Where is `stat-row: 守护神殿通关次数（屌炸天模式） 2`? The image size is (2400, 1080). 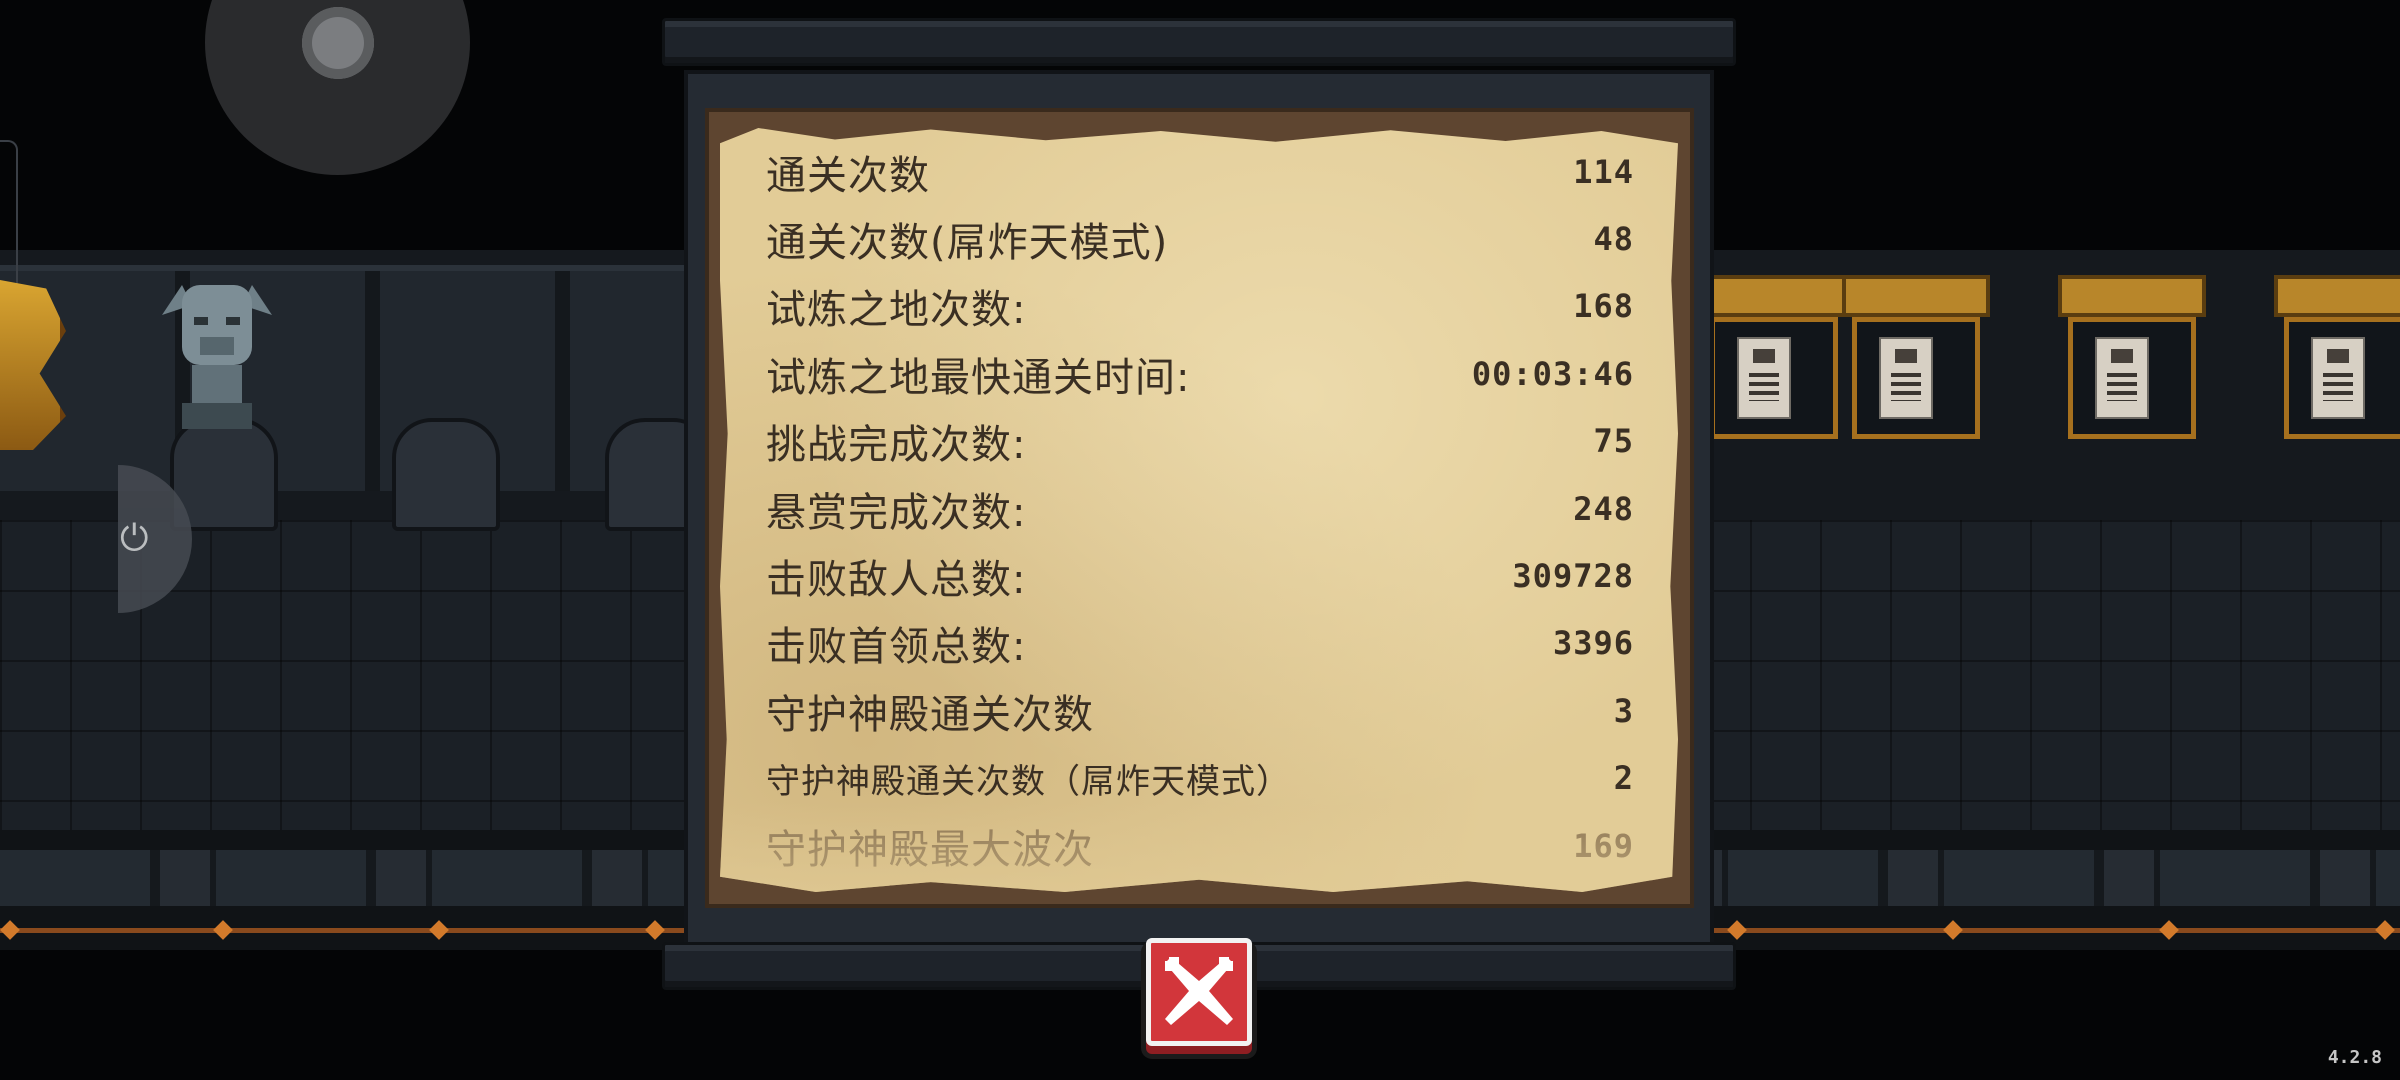
stat-row: 守护神殿通关次数（屌炸天模式） 2 is located at coordinates (1200, 778).